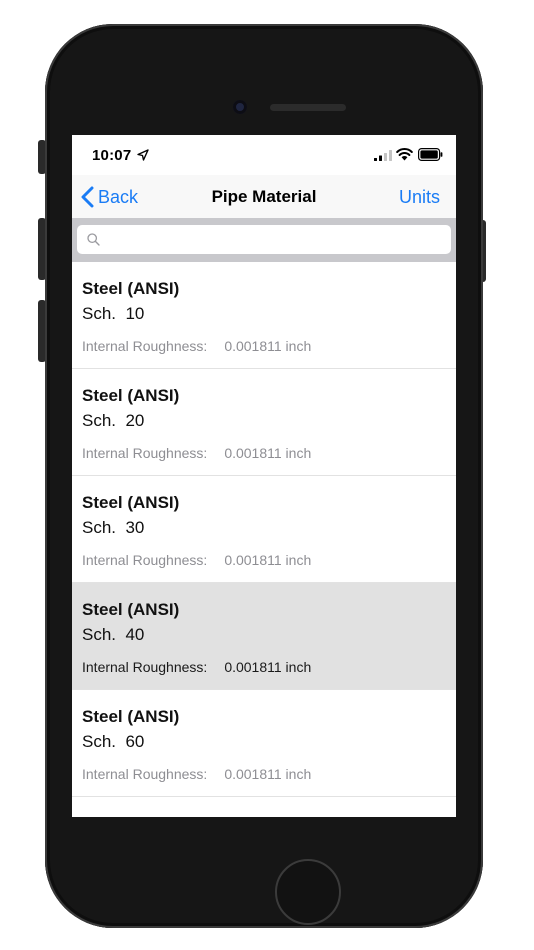  I want to click on search-field, so click(264, 239).